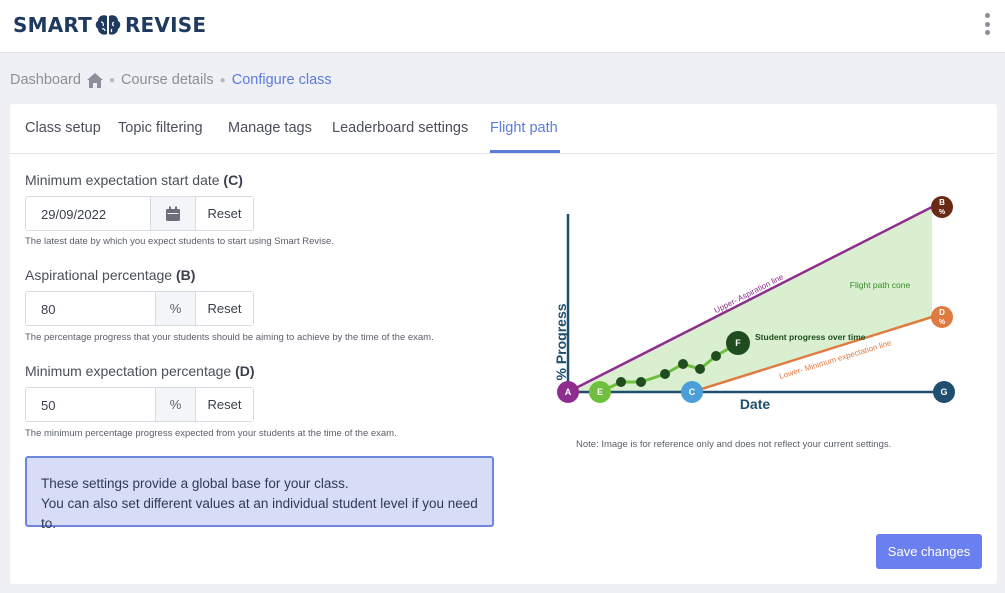 The image size is (1005, 593). What do you see at coordinates (40, 404) in the screenshot?
I see `minimum-percentage-field: 50` at bounding box center [40, 404].